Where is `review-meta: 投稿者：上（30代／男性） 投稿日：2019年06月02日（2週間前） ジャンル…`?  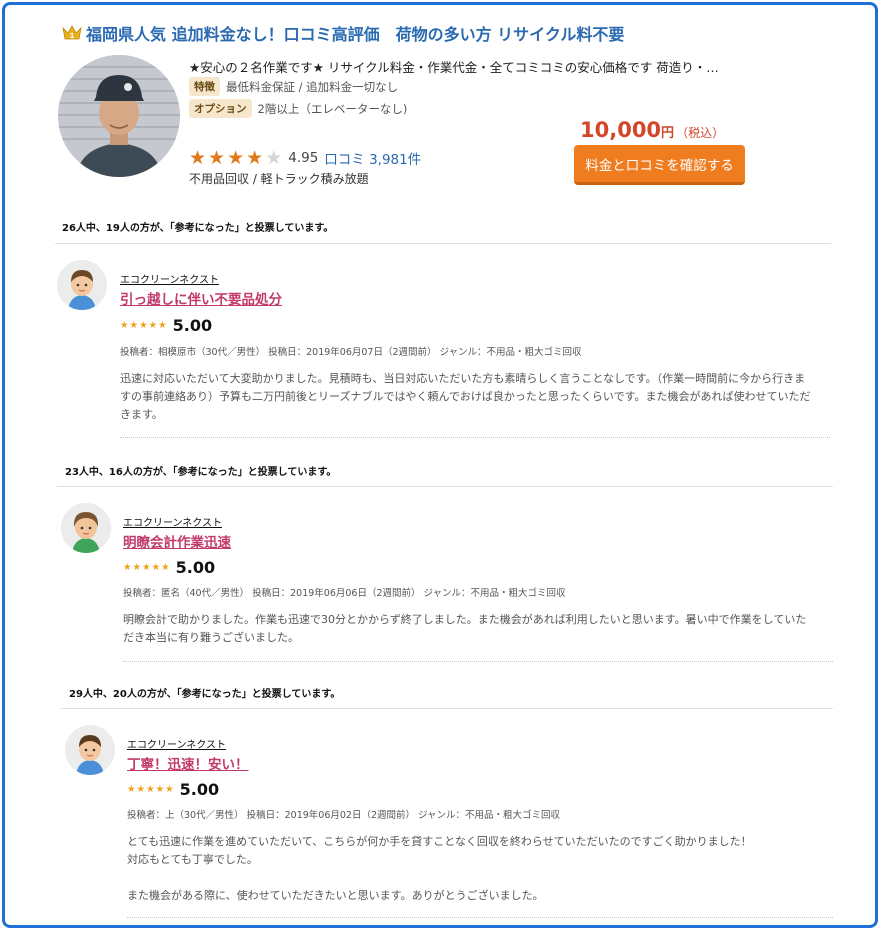 review-meta: 投稿者：上（30代／男性） 投稿日：2019年06月02日（2週間前） ジャンル… is located at coordinates (344, 815).